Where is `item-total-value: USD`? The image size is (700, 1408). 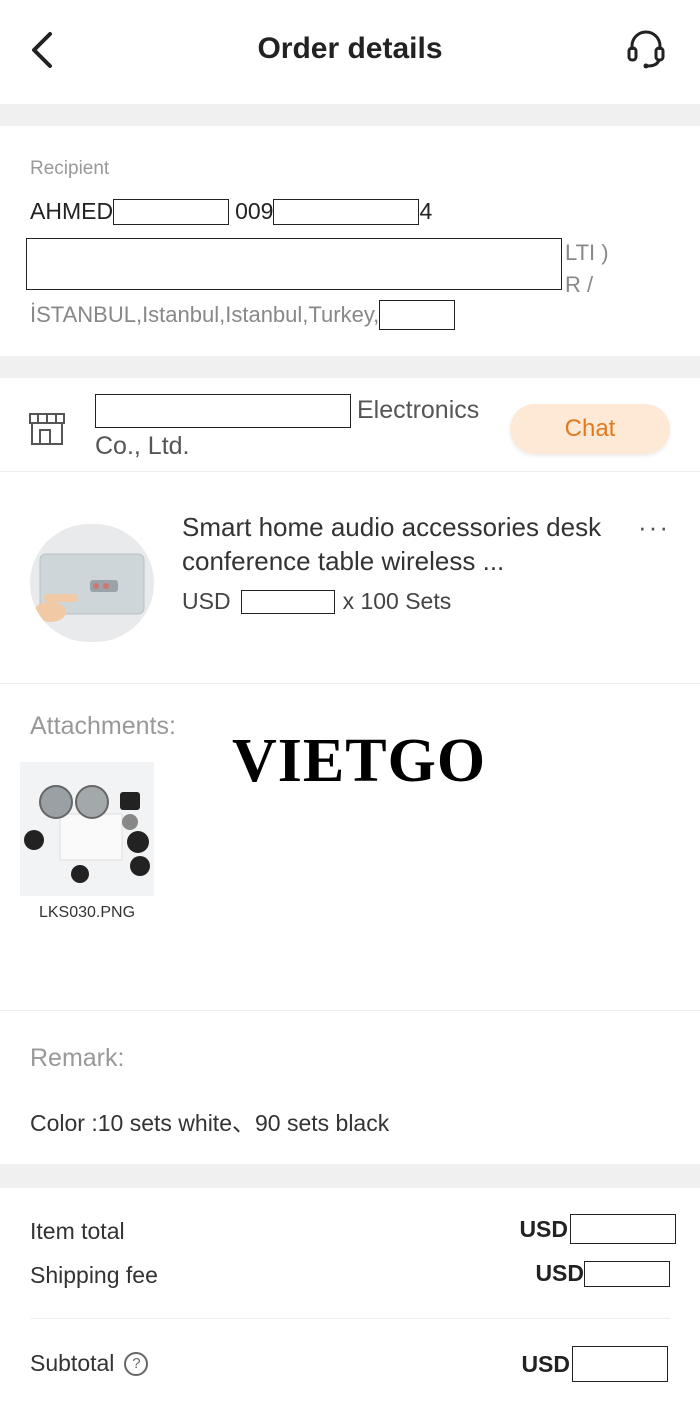
item-total-value: USD is located at coordinates (597, 1229).